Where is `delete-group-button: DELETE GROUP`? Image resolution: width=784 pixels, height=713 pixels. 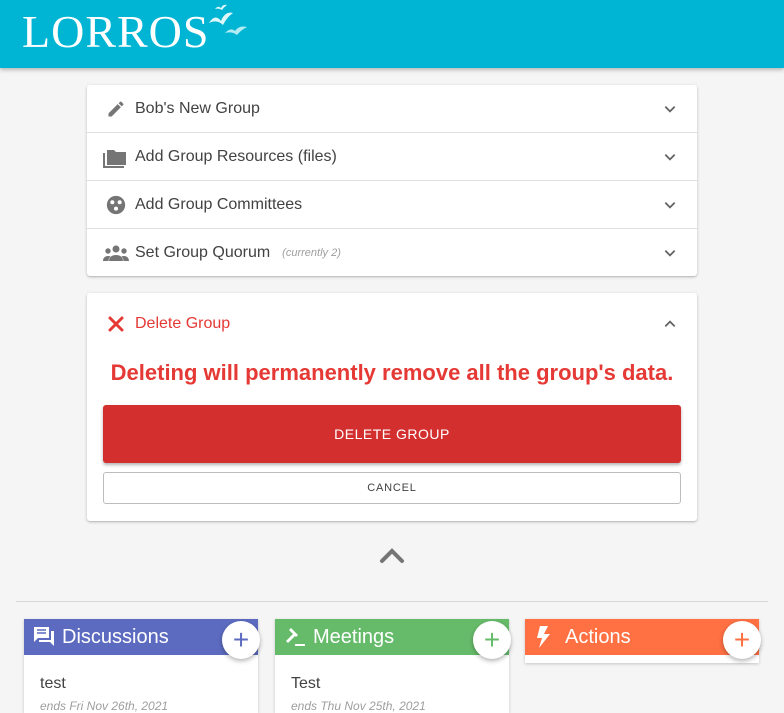
delete-group-button: DELETE GROUP is located at coordinates (392, 434).